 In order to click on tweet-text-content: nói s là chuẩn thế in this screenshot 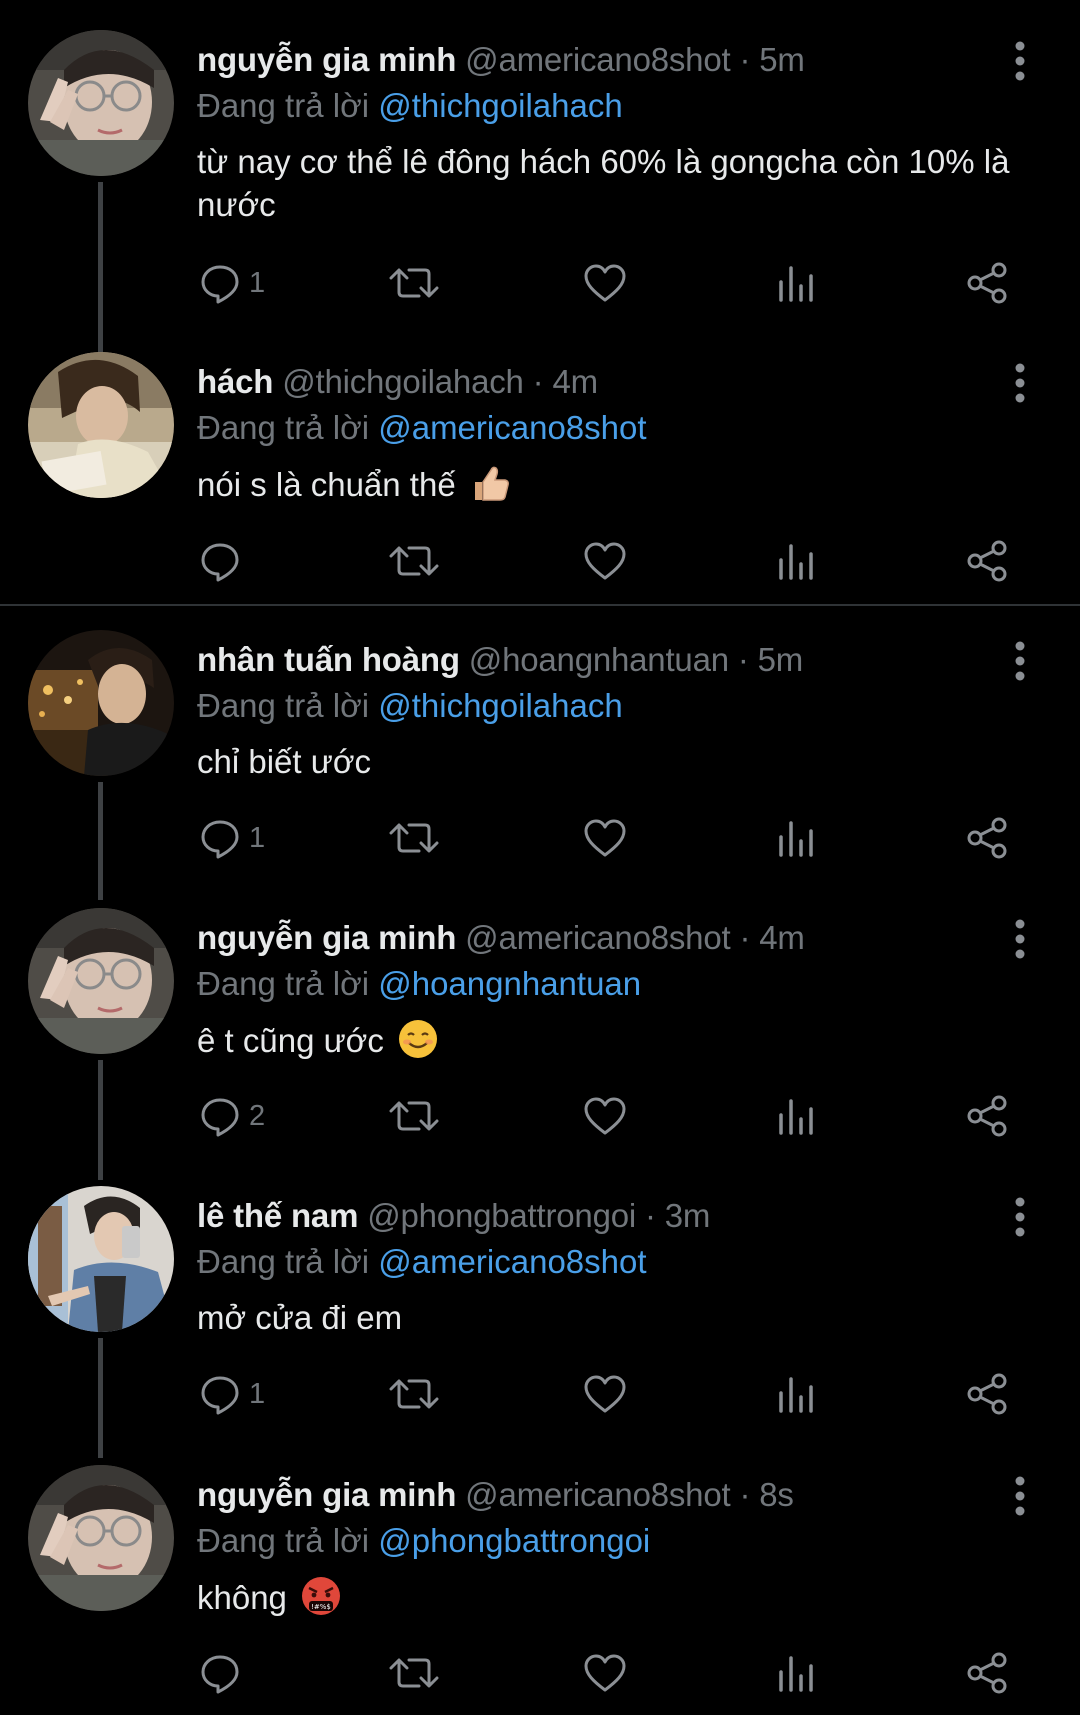, I will do `click(326, 484)`.